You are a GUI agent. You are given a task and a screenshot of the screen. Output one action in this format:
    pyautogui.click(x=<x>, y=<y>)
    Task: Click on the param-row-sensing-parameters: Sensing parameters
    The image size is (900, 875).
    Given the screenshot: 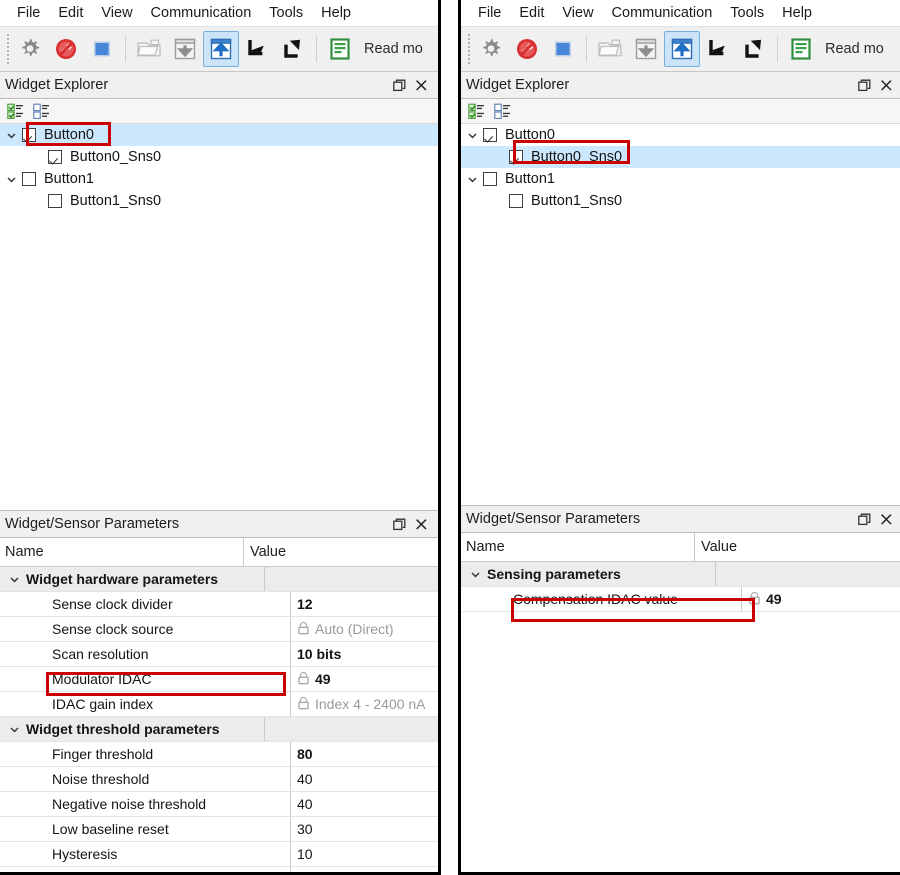 What is the action you would take?
    pyautogui.click(x=680, y=574)
    